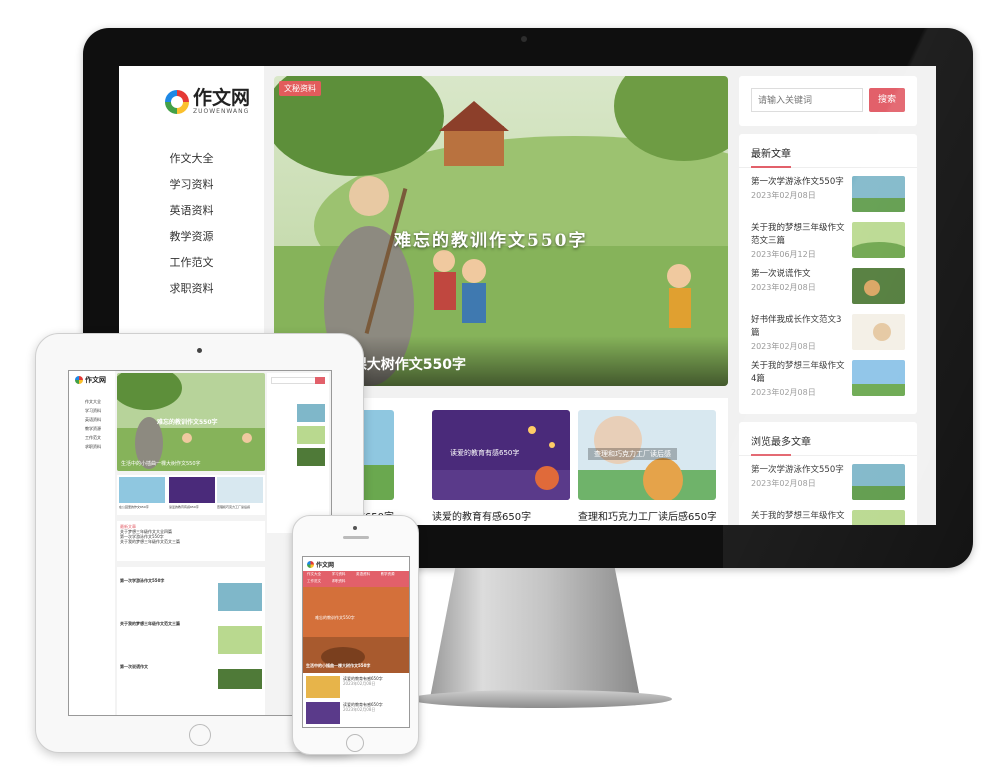 This screenshot has height=782, width=1000. What do you see at coordinates (240, 507) in the screenshot?
I see `card-title: 查理和巧克力工厂读后感` at bounding box center [240, 507].